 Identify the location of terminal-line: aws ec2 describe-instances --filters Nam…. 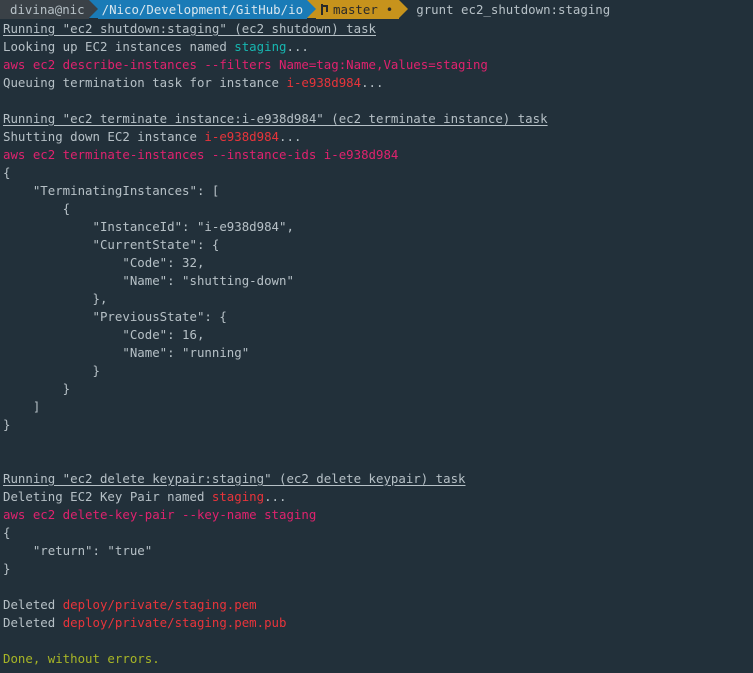
(376, 65).